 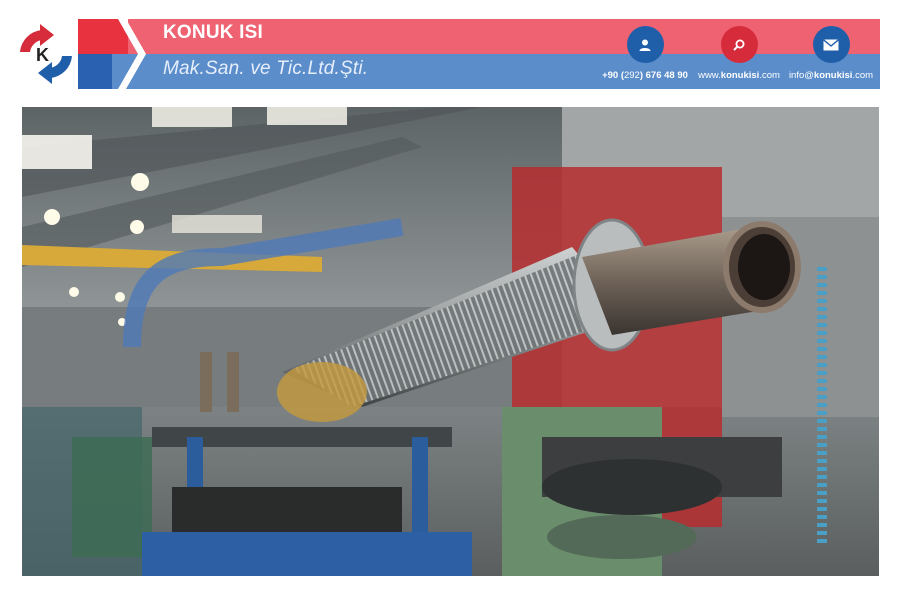 I want to click on logo-letter: K, so click(x=42, y=55).